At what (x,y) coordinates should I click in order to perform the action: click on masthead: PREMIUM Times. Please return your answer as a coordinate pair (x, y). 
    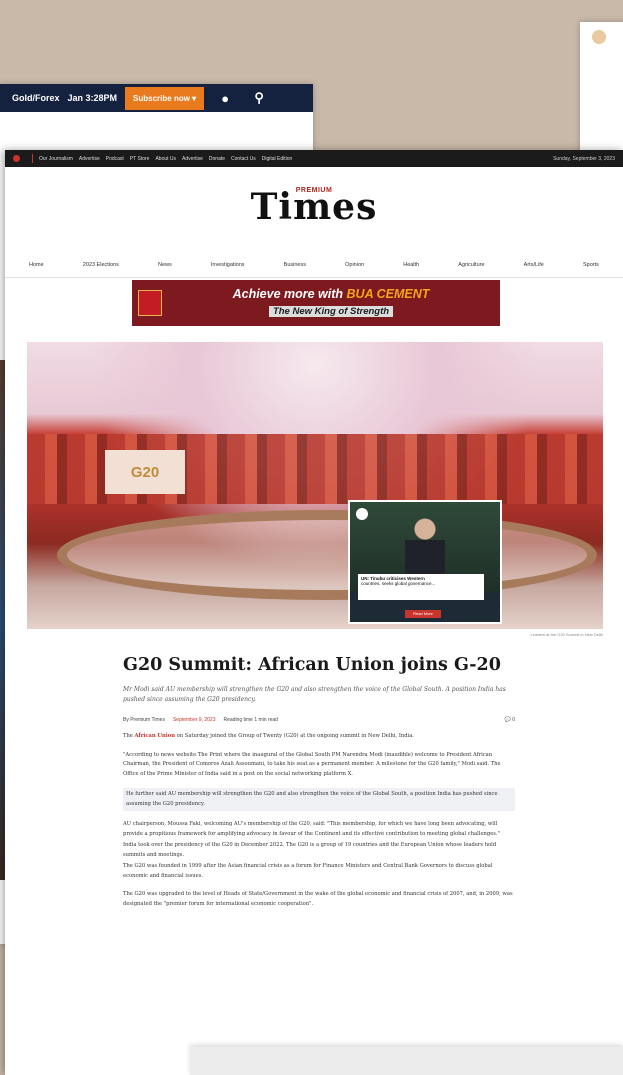
    Looking at the image, I should click on (314, 203).